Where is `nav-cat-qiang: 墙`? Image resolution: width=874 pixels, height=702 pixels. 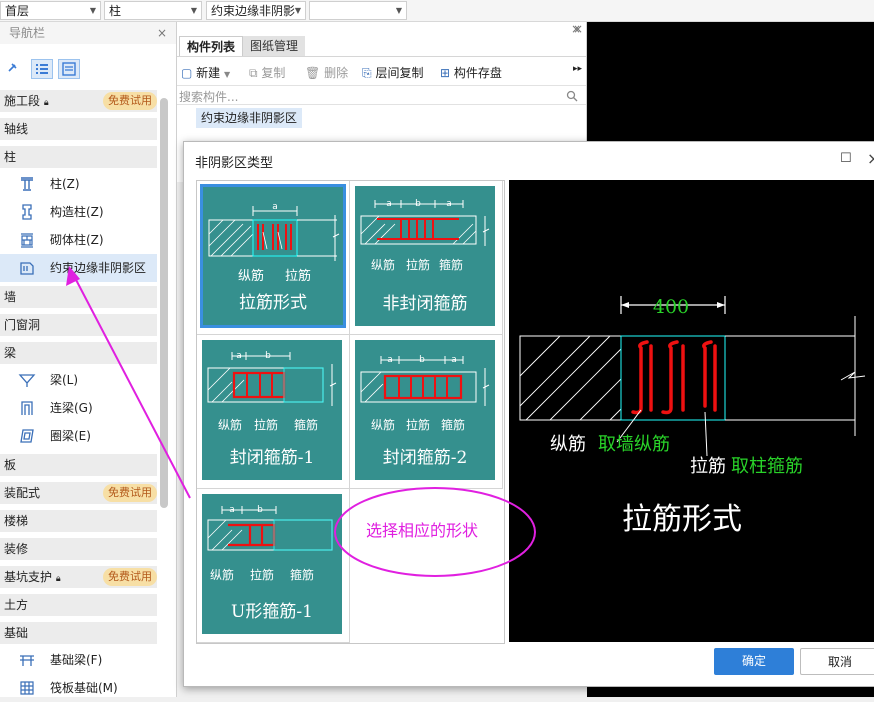
nav-cat-qiang: 墙 is located at coordinates (78, 297).